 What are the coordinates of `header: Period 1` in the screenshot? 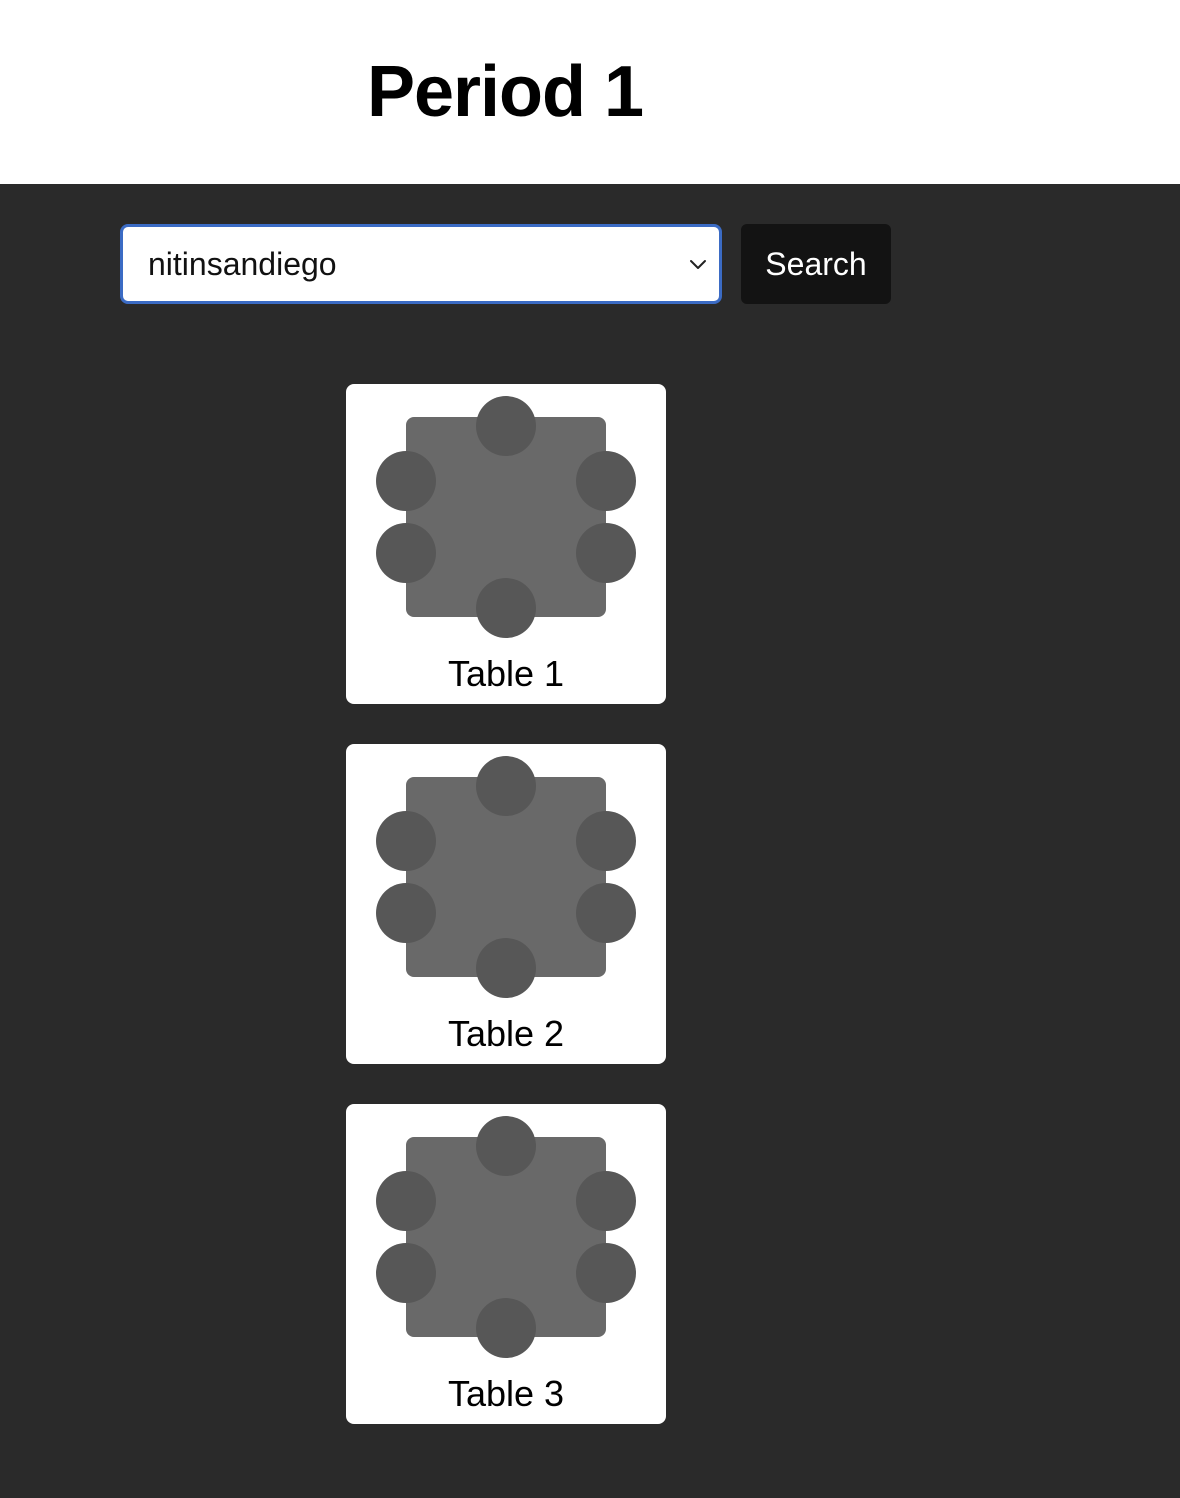 It's located at (590, 92).